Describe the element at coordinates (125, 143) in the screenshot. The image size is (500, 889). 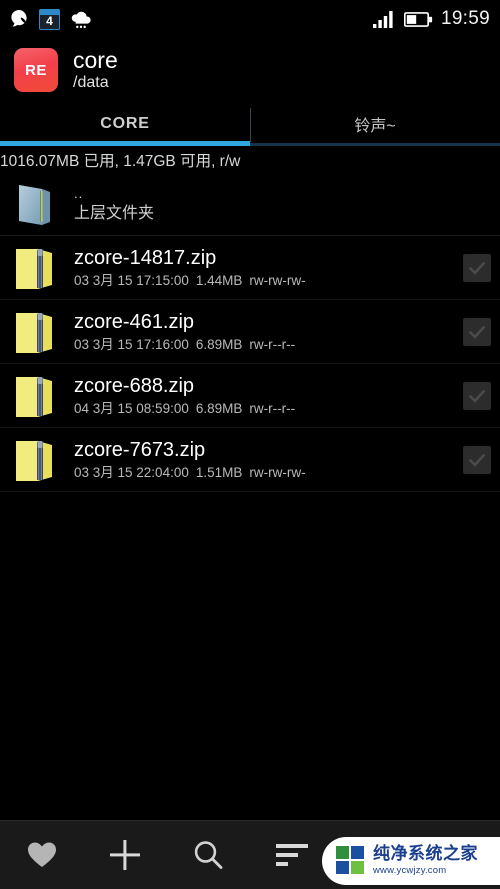
I see `tab-active-indicator` at that location.